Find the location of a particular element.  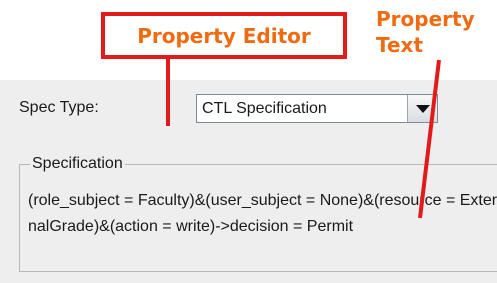

property-editor-callout-label: Property Editor is located at coordinates (224, 35).